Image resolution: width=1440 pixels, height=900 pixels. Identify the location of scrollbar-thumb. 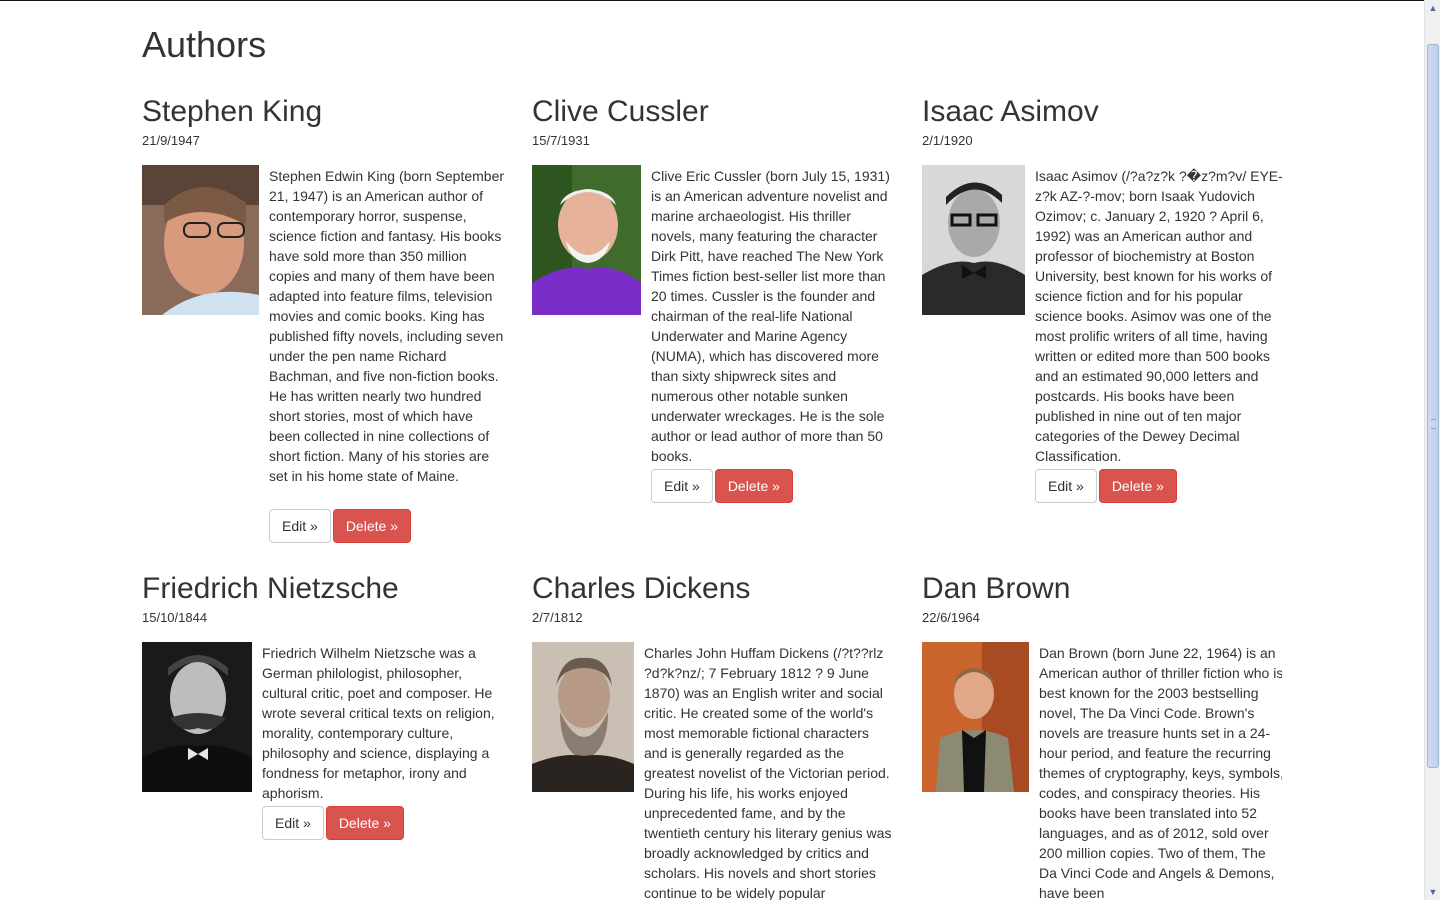
(1433, 406).